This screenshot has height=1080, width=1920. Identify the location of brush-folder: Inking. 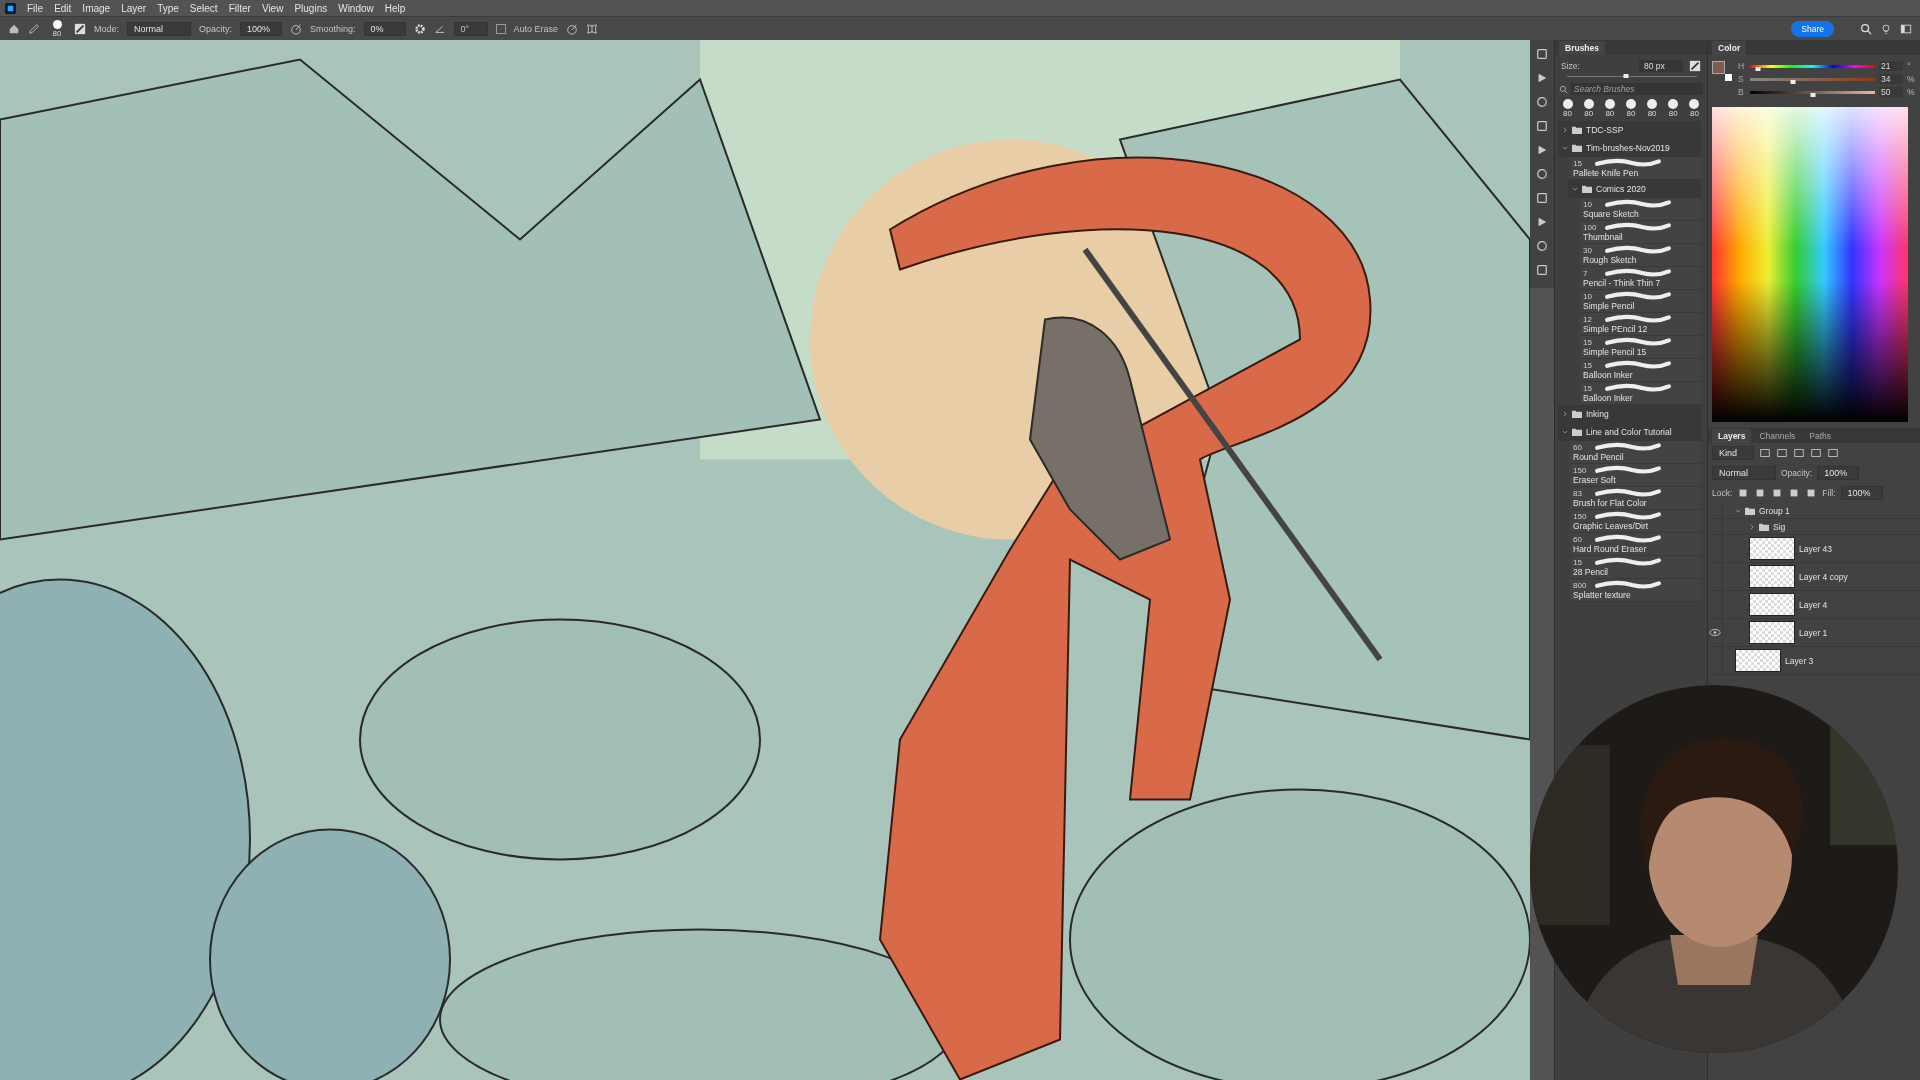
(1629, 414).